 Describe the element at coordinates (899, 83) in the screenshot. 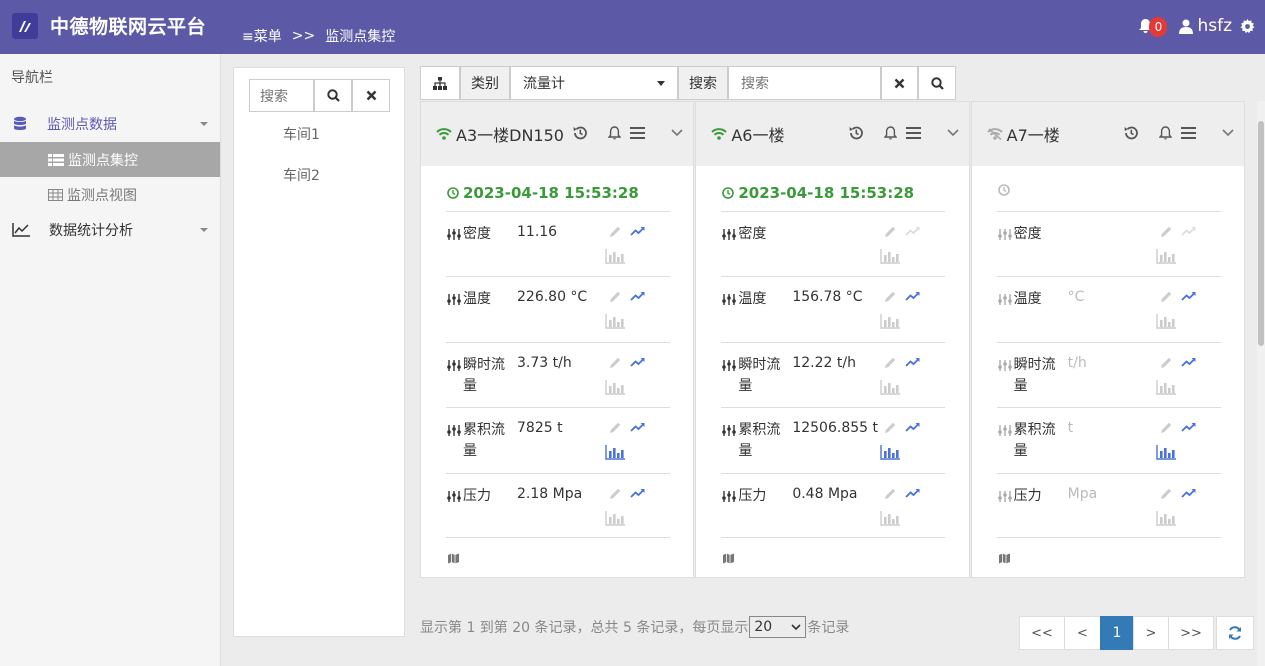

I see `clear-search-button` at that location.